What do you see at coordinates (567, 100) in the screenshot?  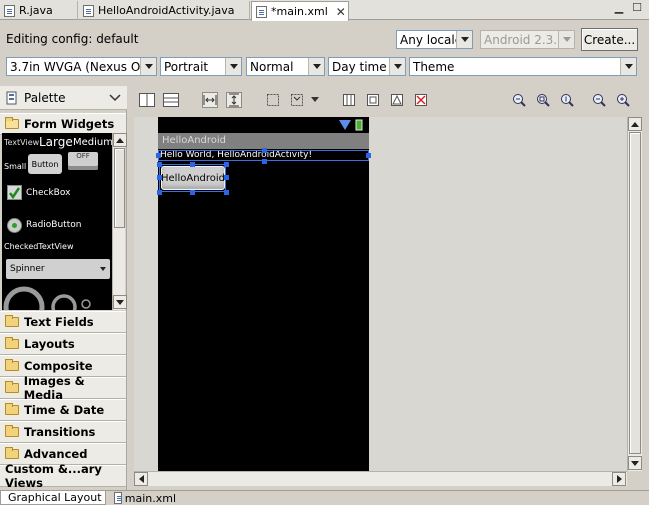 I see `zoom-actual-icon` at bounding box center [567, 100].